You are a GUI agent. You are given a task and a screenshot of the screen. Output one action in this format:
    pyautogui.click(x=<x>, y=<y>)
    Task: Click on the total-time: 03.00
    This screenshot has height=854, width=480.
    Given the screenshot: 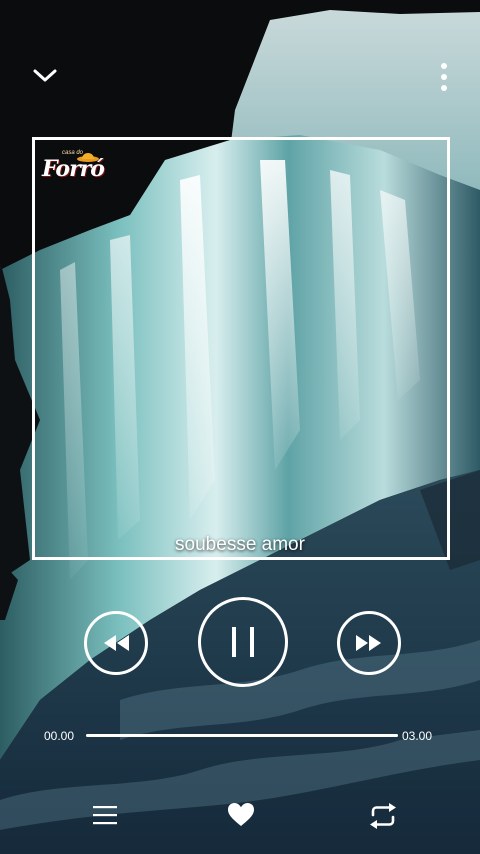 What is the action you would take?
    pyautogui.click(x=417, y=736)
    